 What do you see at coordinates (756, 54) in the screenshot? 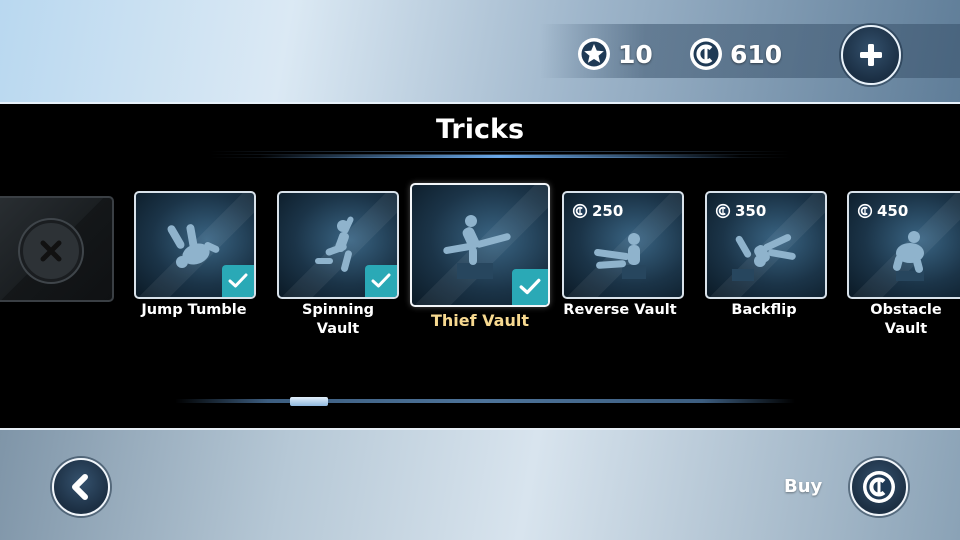
I see `coins-count: 610` at bounding box center [756, 54].